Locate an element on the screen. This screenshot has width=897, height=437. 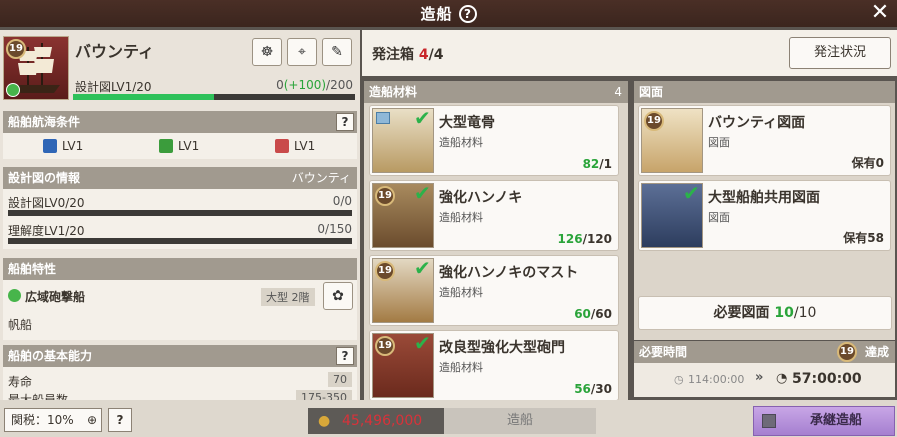
close-icon: ✕ is located at coordinates (880, 13).